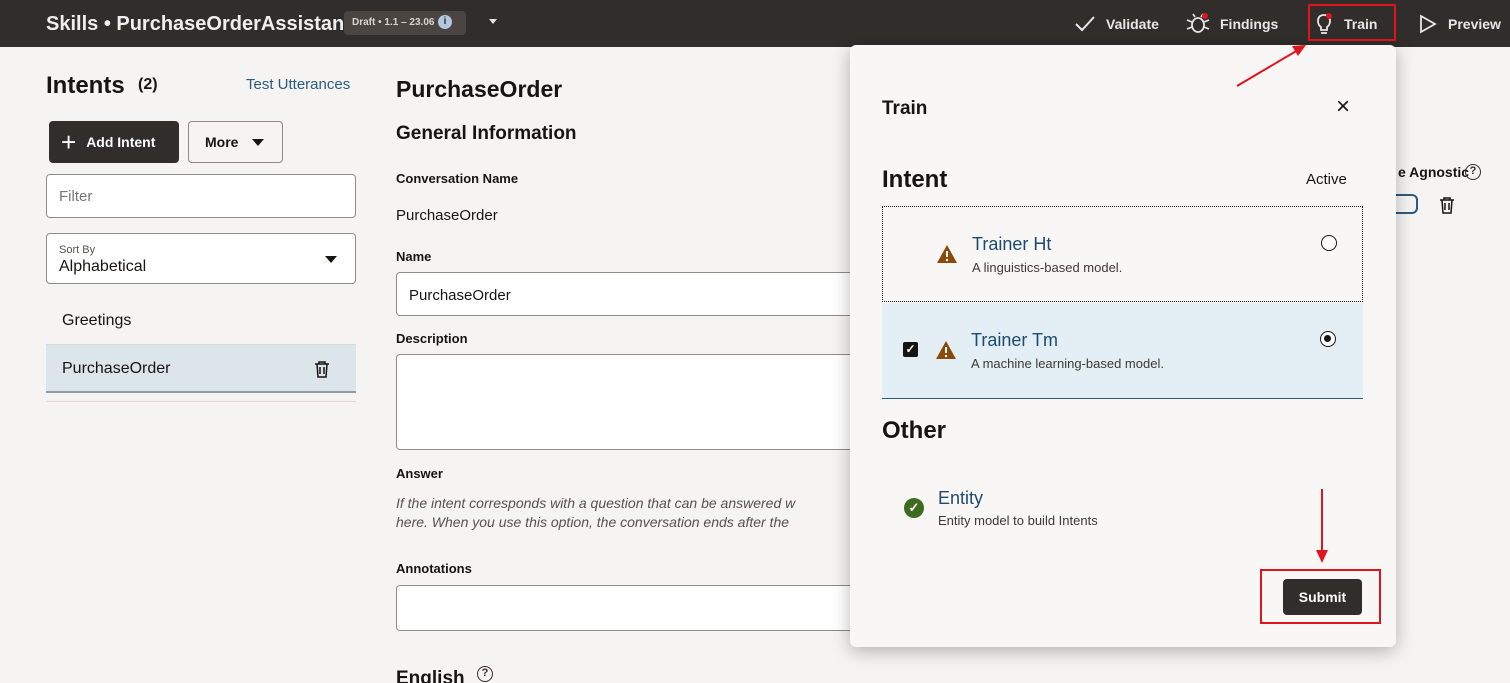 This screenshot has height=683, width=1510. I want to click on active-label: Active, so click(1326, 179).